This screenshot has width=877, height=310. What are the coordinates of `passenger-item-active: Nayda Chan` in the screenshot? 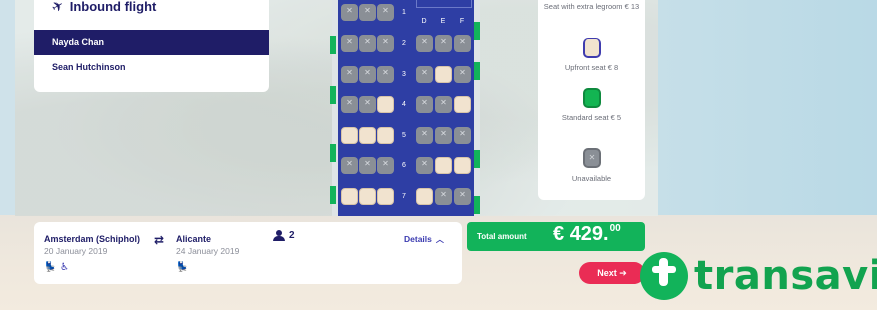 It's located at (151, 42).